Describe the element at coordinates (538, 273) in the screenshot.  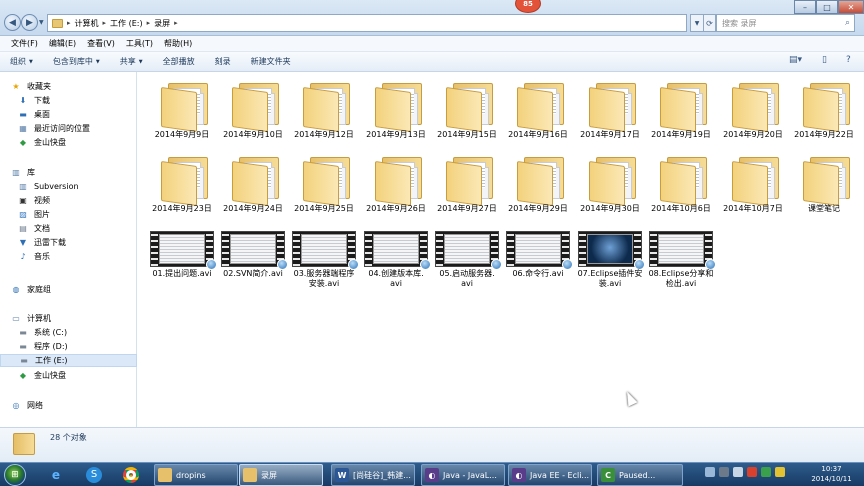
I see `file-name-line: 06.命令行.avi` at that location.